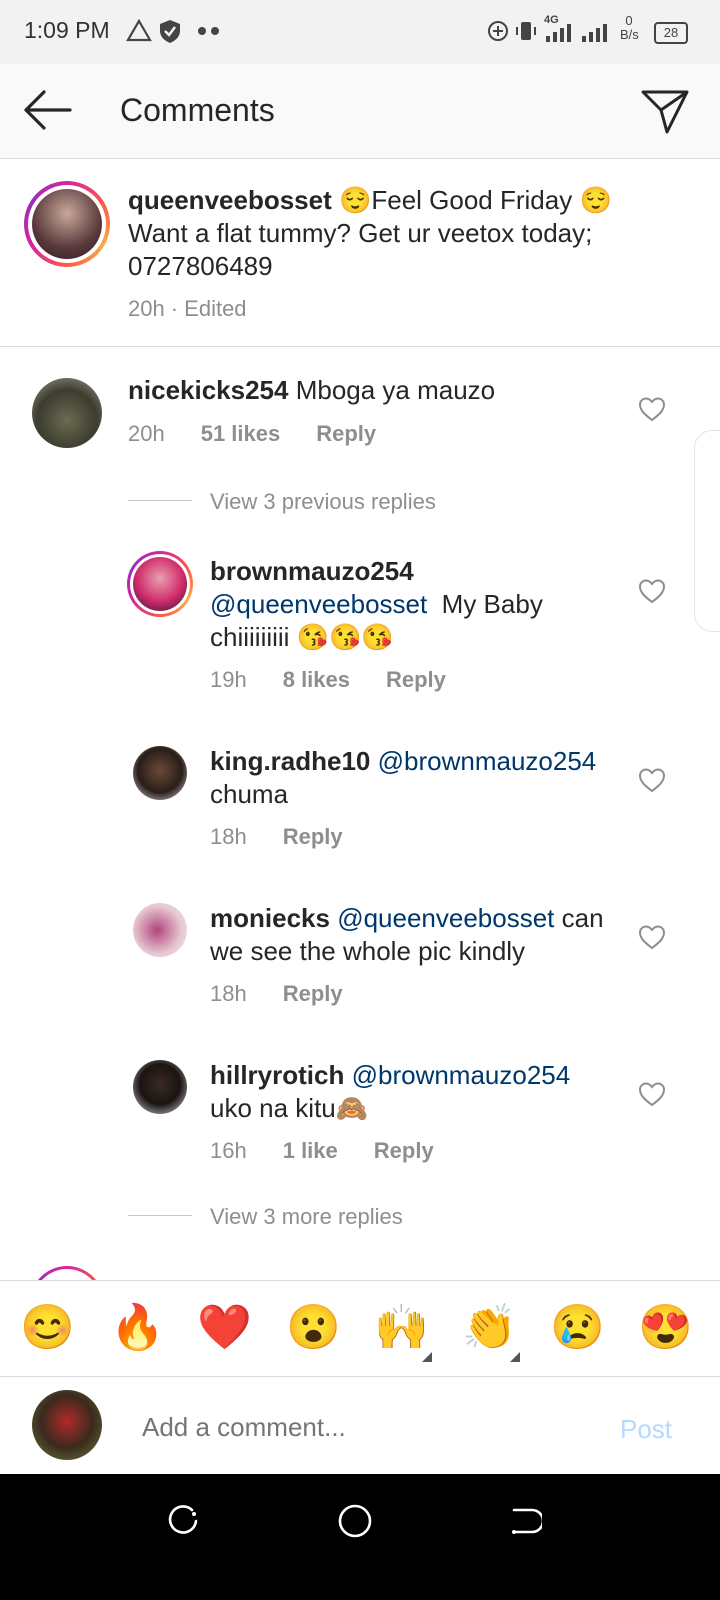  I want to click on emoji-heart-eyes-button: 😍, so click(665, 1328).